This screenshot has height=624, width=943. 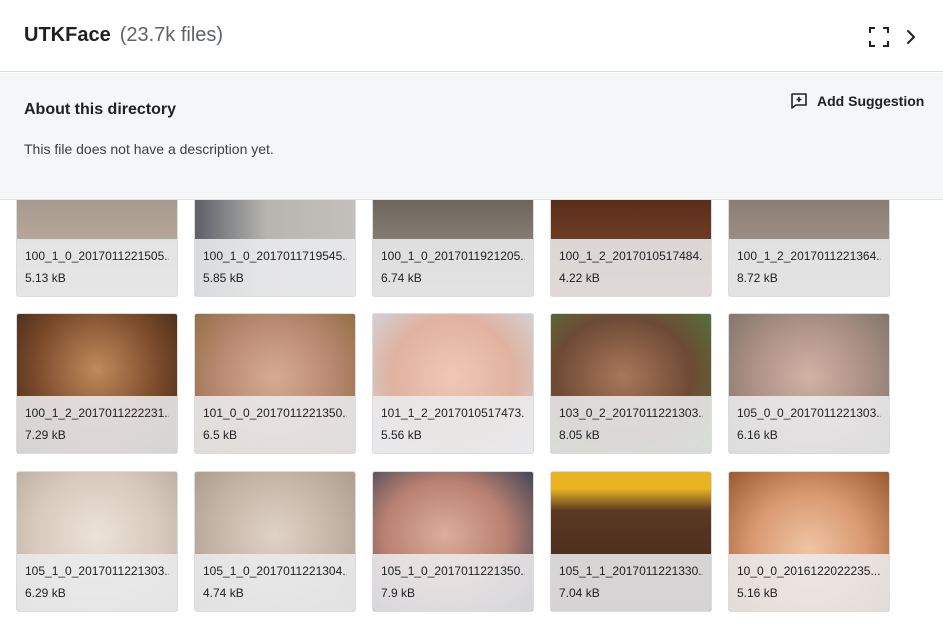 I want to click on file-tile: 105_1_0_2017011221303... 6.29 kB, so click(x=97, y=541).